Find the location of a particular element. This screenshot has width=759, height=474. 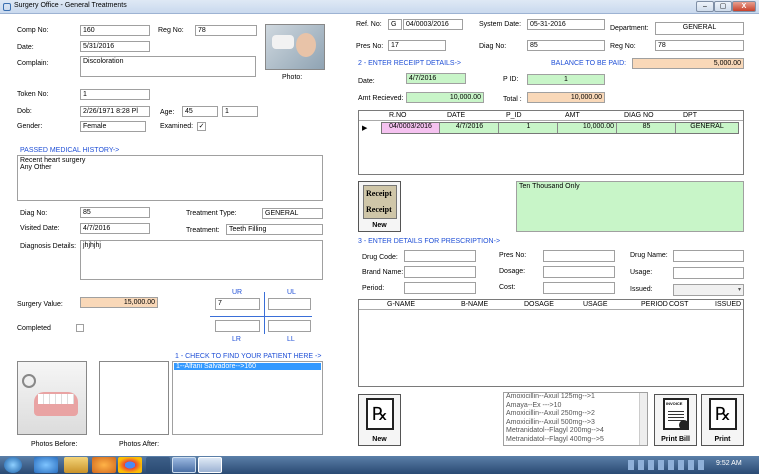

prescription-no-field is located at coordinates (579, 256).